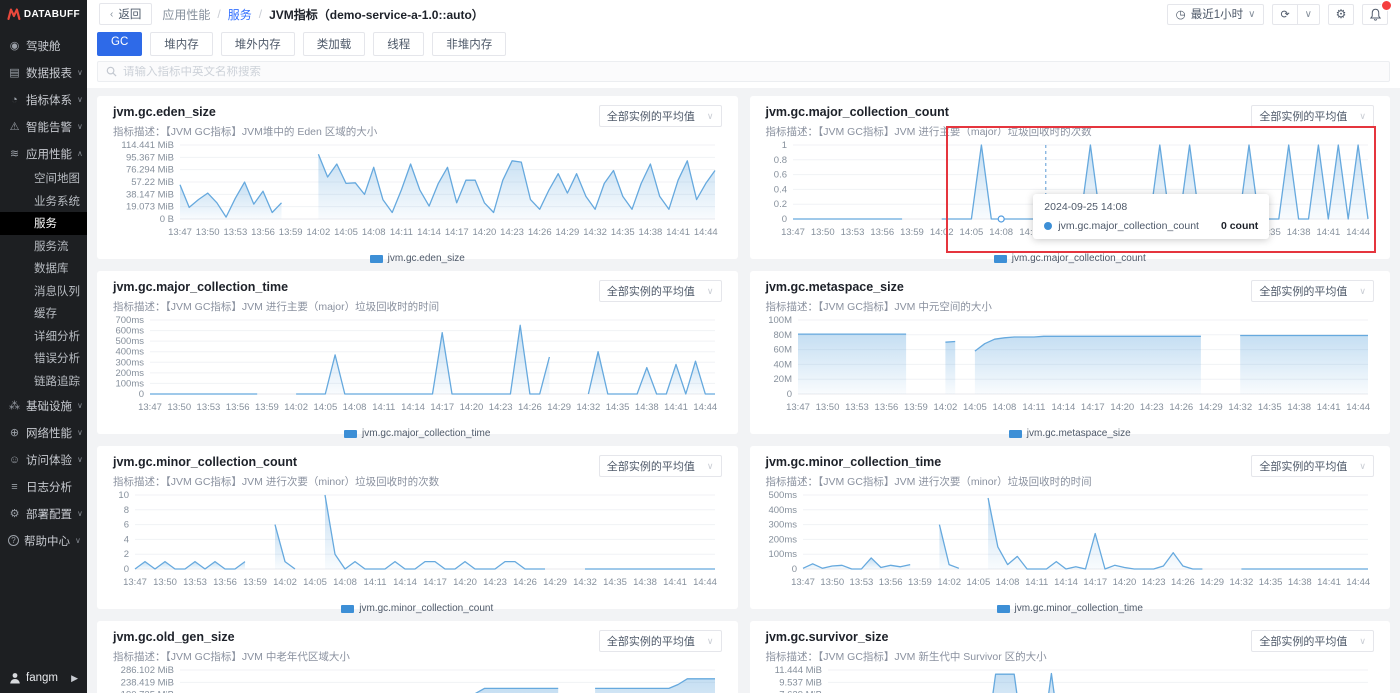 This screenshot has width=1400, height=693. I want to click on sidebar-item-service: 服务, so click(43, 223).